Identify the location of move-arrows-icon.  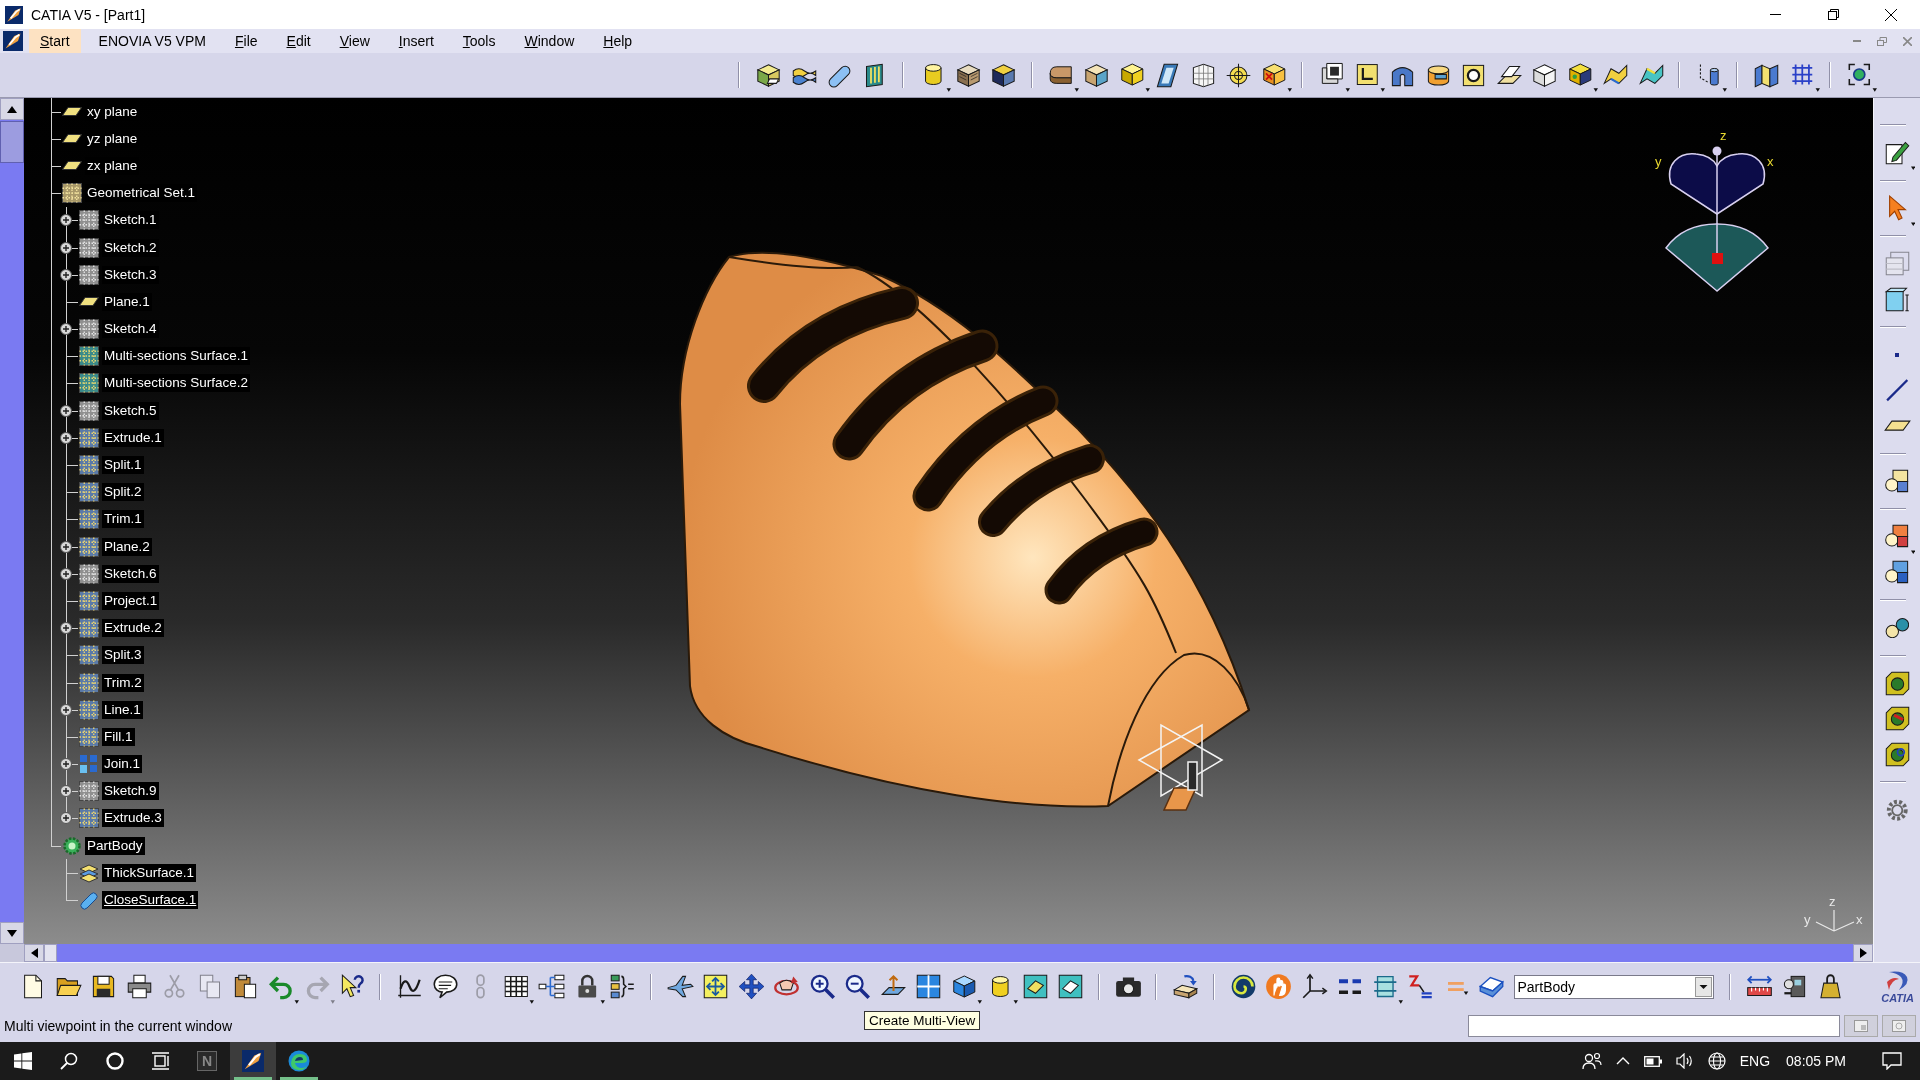
(751, 986).